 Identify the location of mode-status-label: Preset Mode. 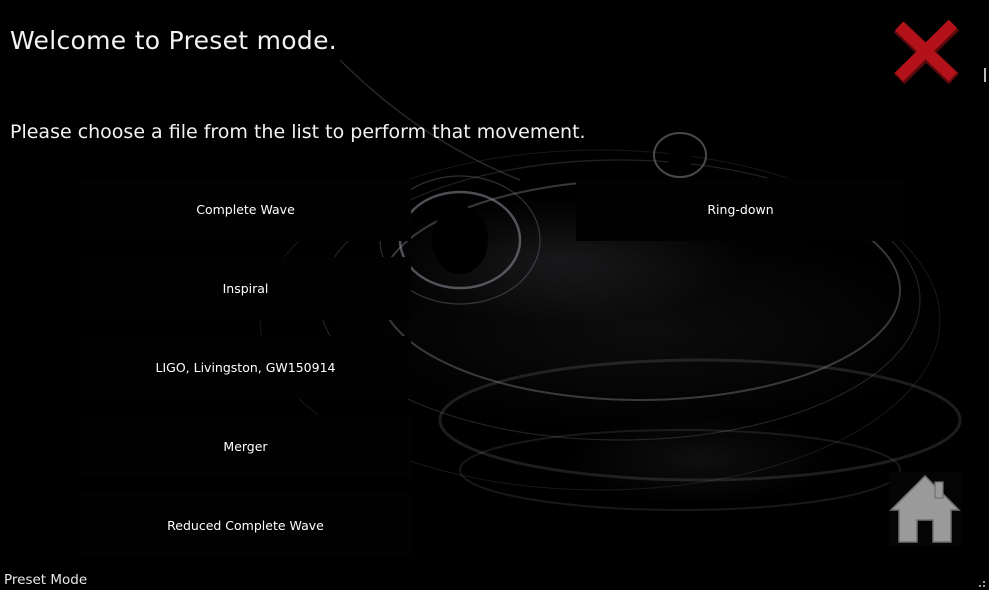
(46, 580).